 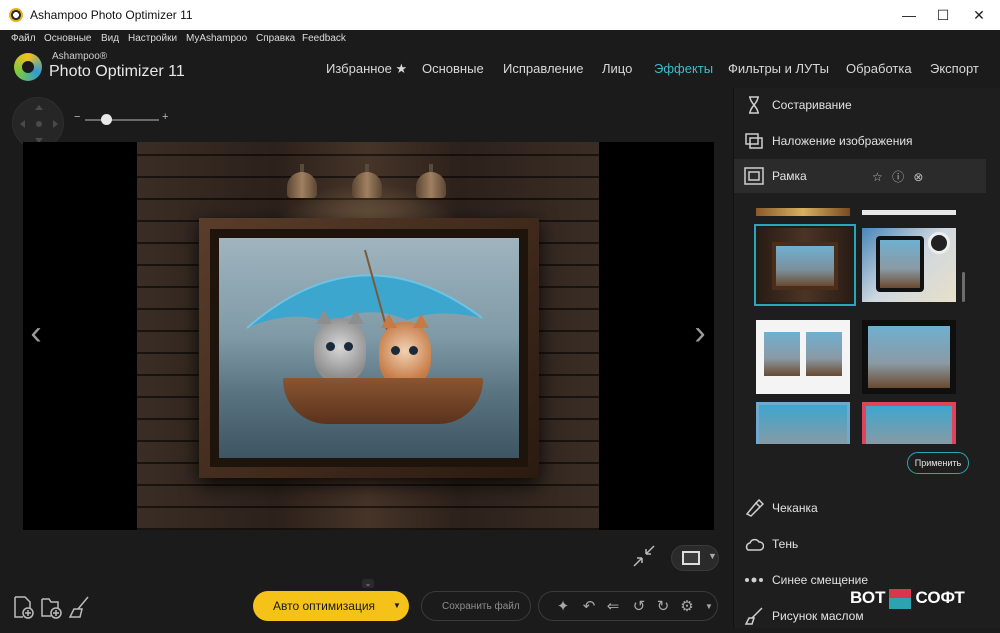 What do you see at coordinates (754, 508) in the screenshot?
I see `emboss-icon` at bounding box center [754, 508].